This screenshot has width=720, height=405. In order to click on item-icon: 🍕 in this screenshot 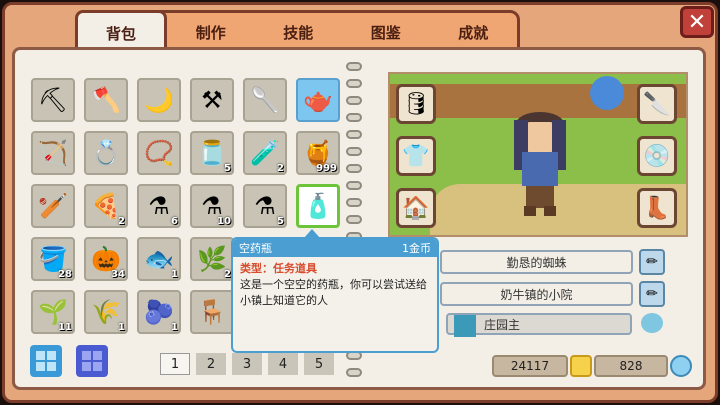, I will do `click(106, 206)`.